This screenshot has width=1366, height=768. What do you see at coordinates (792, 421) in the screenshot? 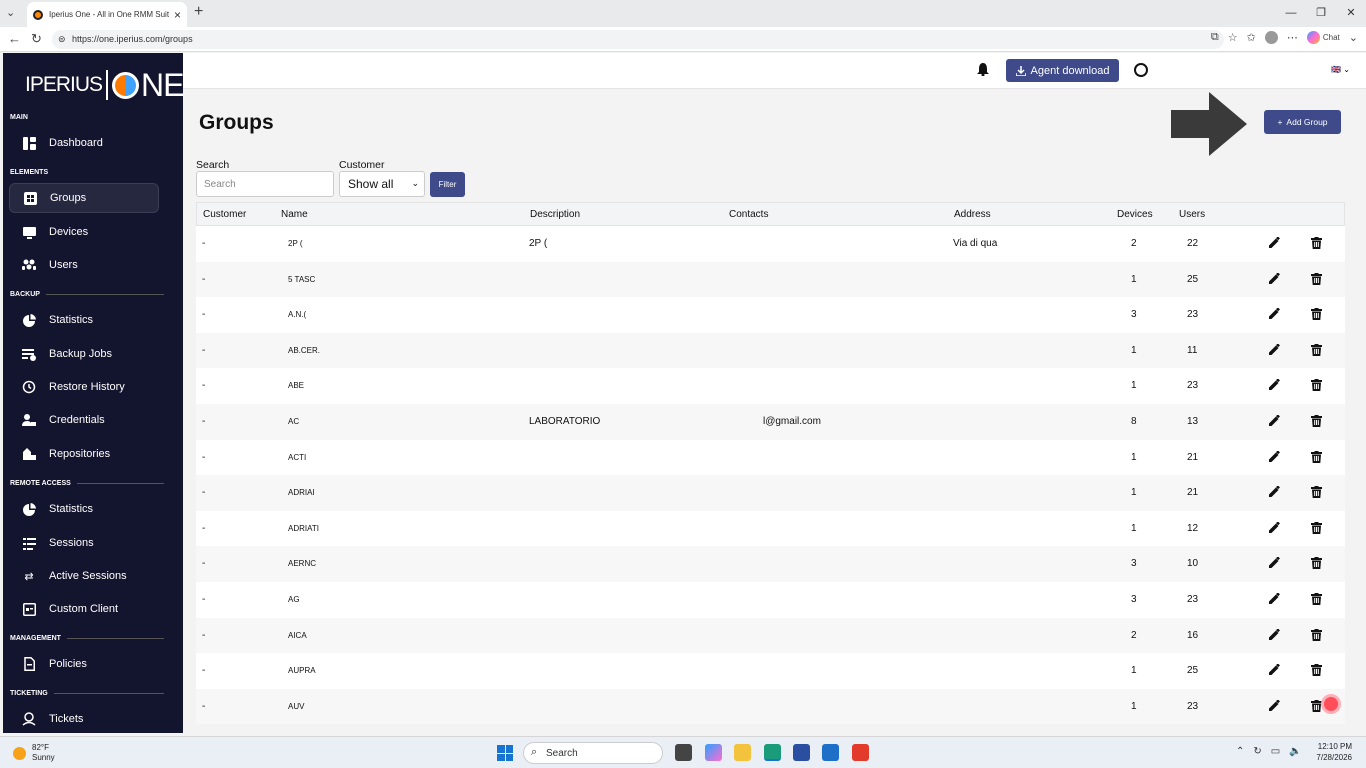
I see `cell-contacts: l@gmail.com` at bounding box center [792, 421].